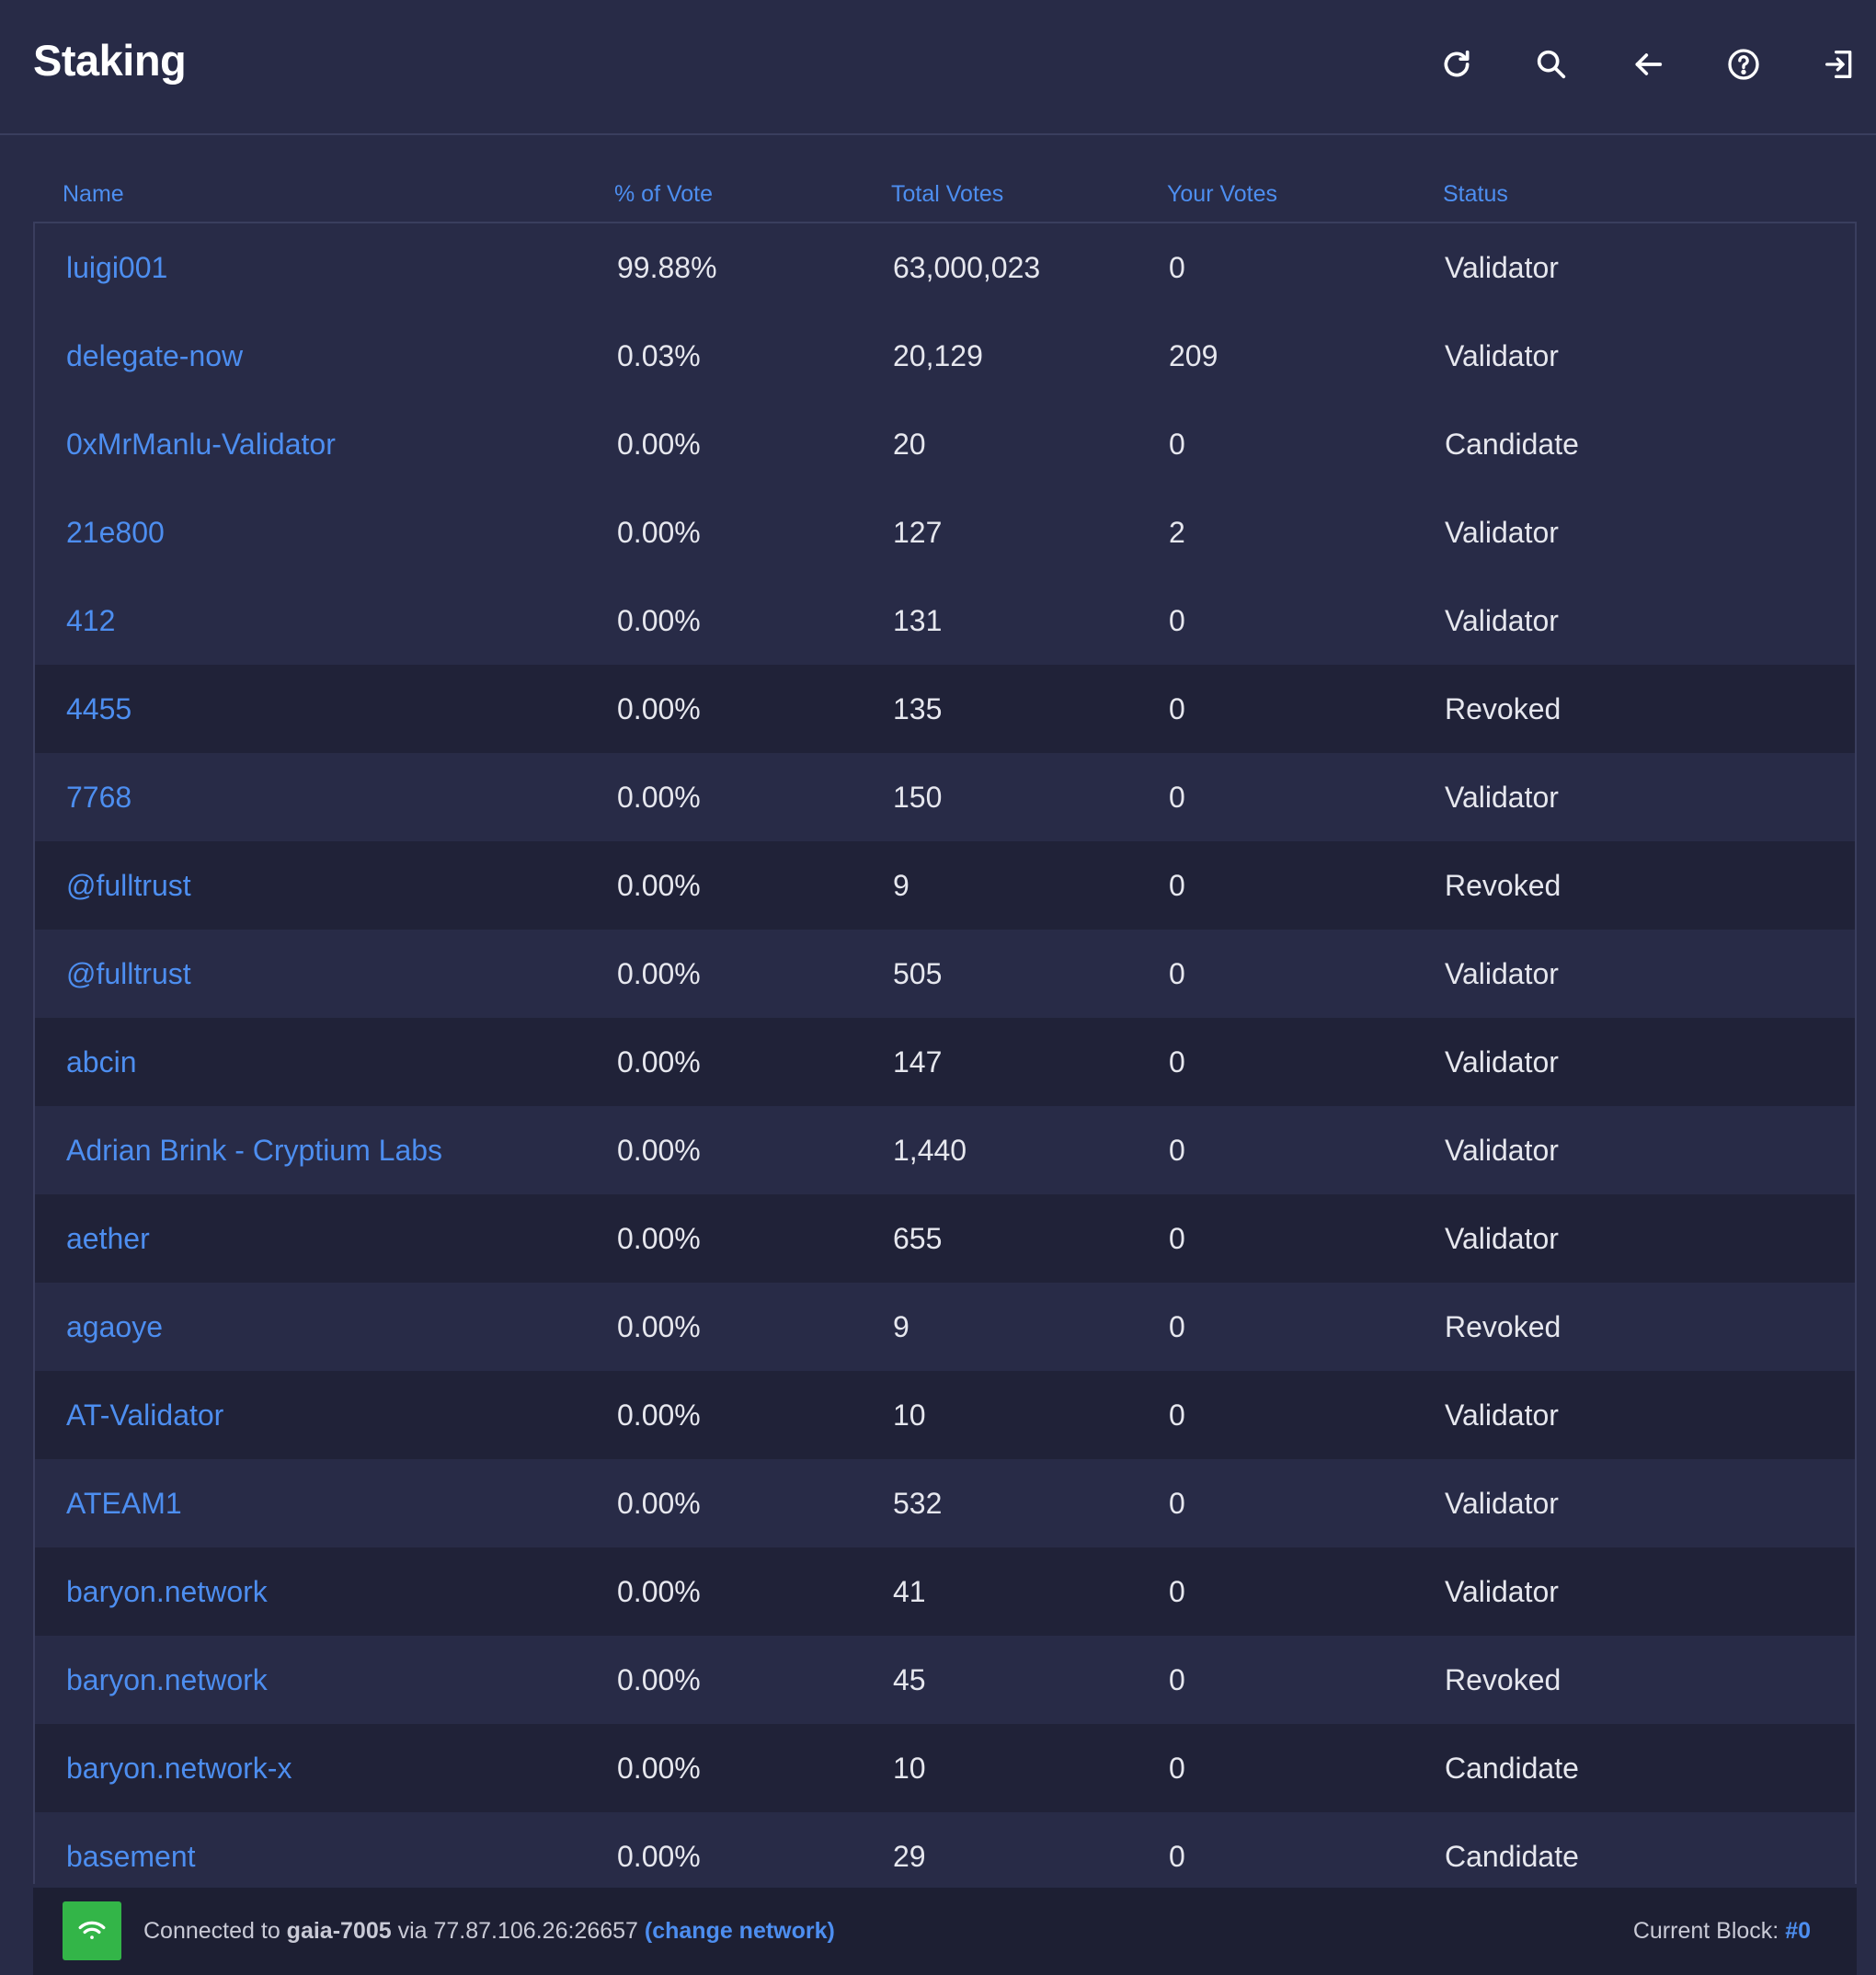  Describe the element at coordinates (124, 1503) in the screenshot. I see `validator-name-link: ATEAM1` at that location.